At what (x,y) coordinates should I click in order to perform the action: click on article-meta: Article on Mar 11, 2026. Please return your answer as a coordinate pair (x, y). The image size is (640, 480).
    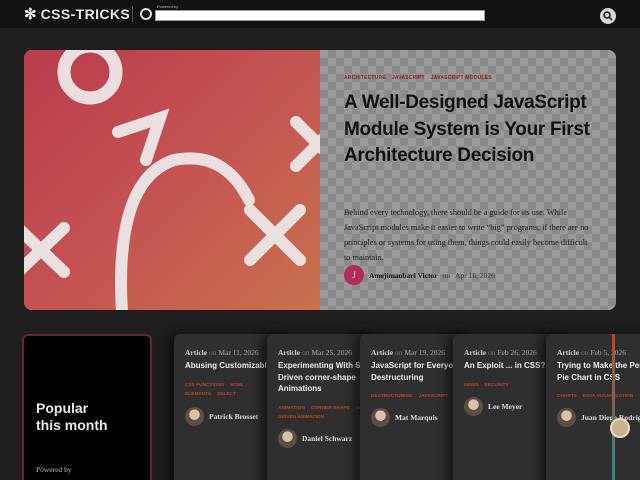
    Looking at the image, I should click on (222, 352).